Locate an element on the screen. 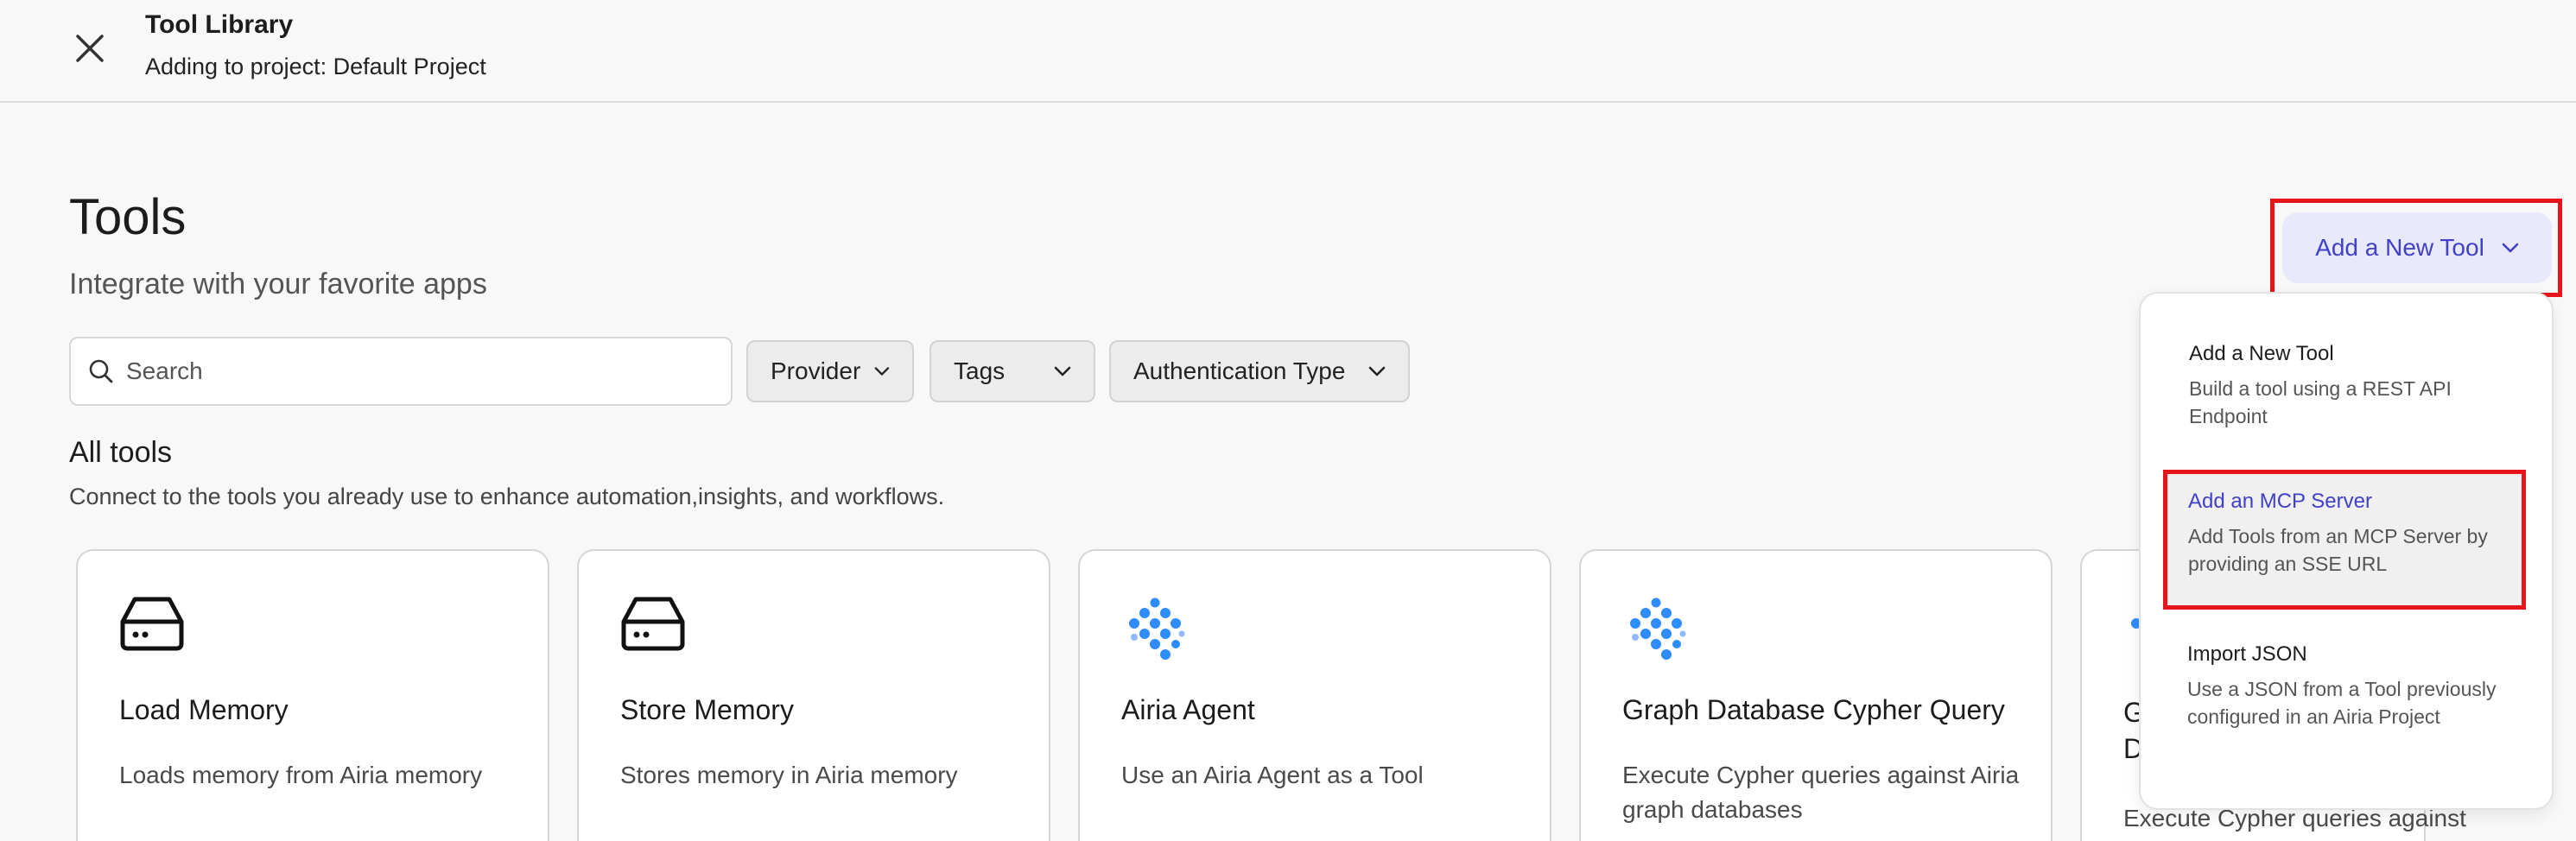 Image resolution: width=2576 pixels, height=841 pixels. card-description: Use an Airia Agent as a Tool is located at coordinates (1272, 775).